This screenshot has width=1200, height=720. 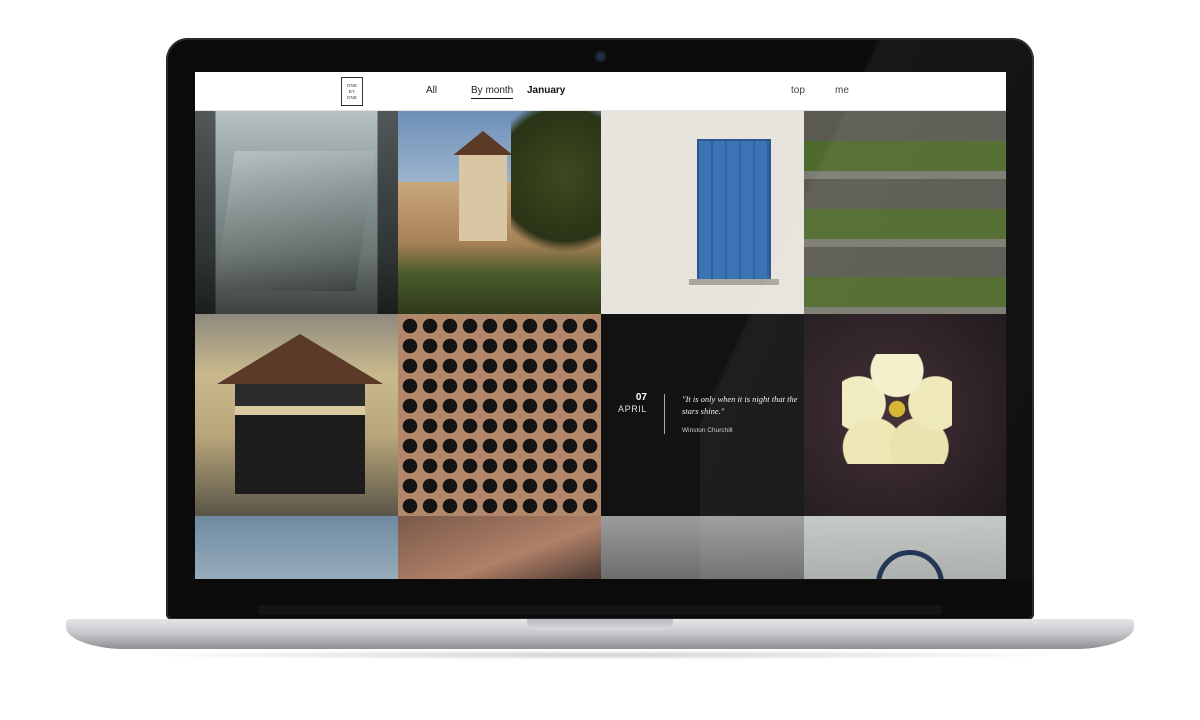 What do you see at coordinates (641, 397) in the screenshot?
I see `quote-day: 07` at bounding box center [641, 397].